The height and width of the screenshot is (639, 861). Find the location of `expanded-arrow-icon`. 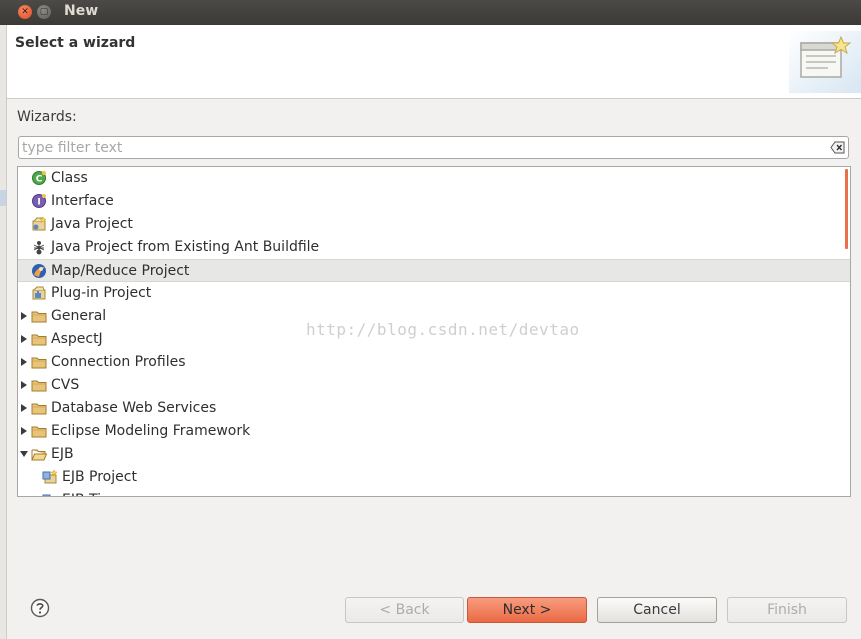

expanded-arrow-icon is located at coordinates (24, 454).